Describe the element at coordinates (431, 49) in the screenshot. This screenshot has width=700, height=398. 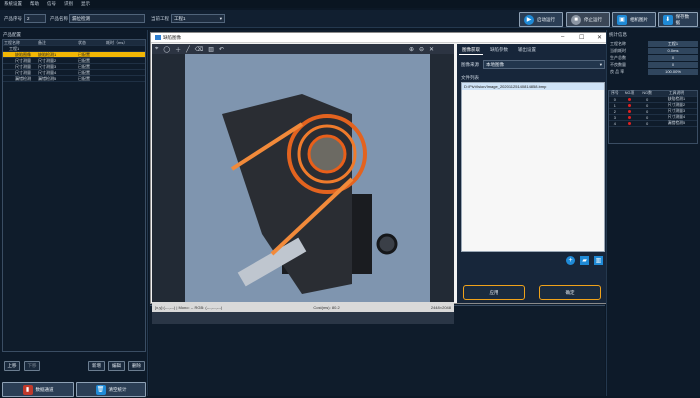
I see `fit-icon: ✕` at that location.